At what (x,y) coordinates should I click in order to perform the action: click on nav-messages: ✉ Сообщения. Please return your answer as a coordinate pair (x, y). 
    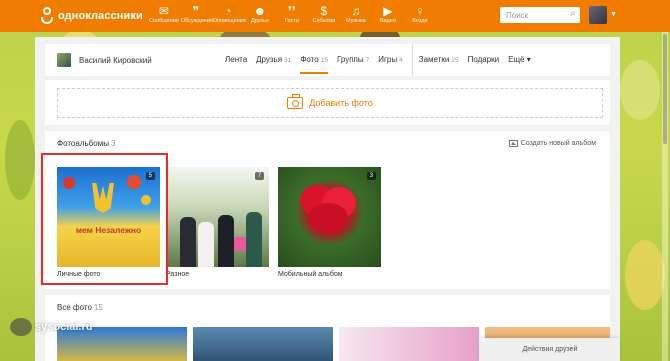
    Looking at the image, I should click on (164, 16).